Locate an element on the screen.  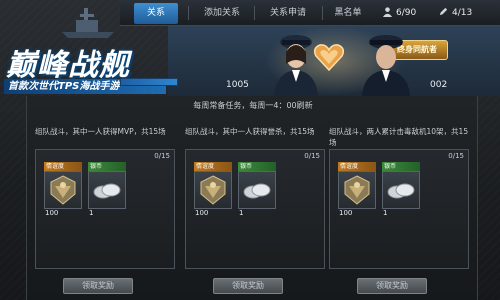
task-title: 组队战斗，其中一人获得誉杀，共15场 is located at coordinates (250, 131).